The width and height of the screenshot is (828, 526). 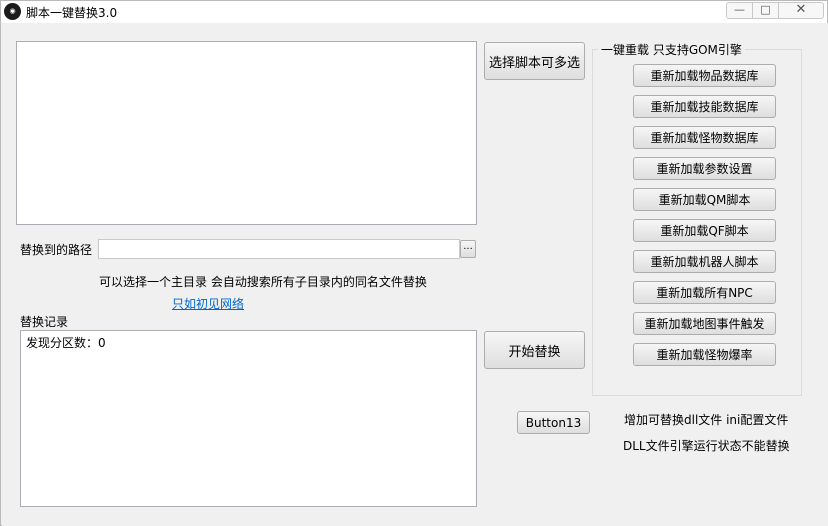 I want to click on path-input, so click(x=279, y=249).